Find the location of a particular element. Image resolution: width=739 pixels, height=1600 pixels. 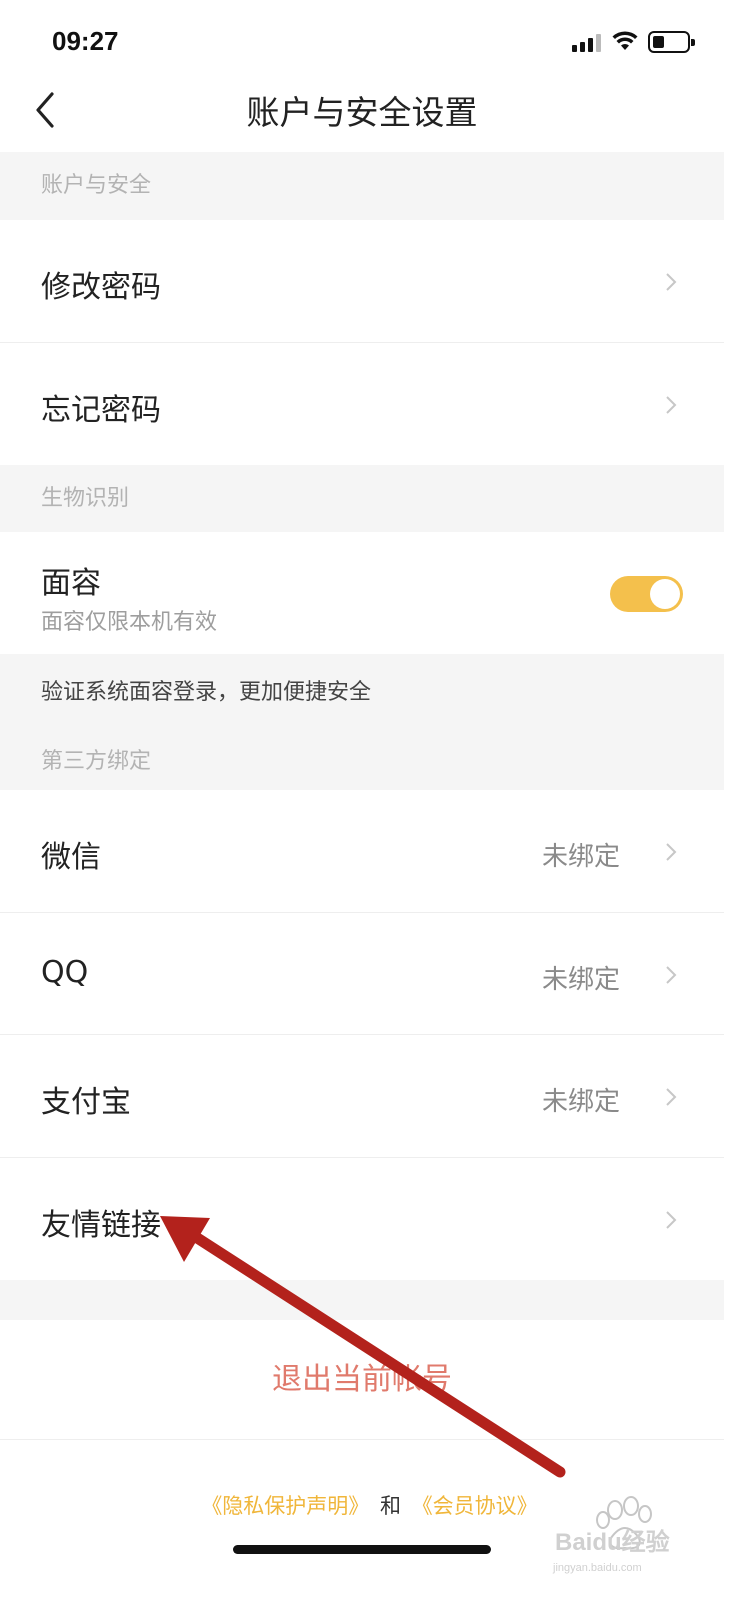

row-label: 修改密码 is located at coordinates (101, 287).